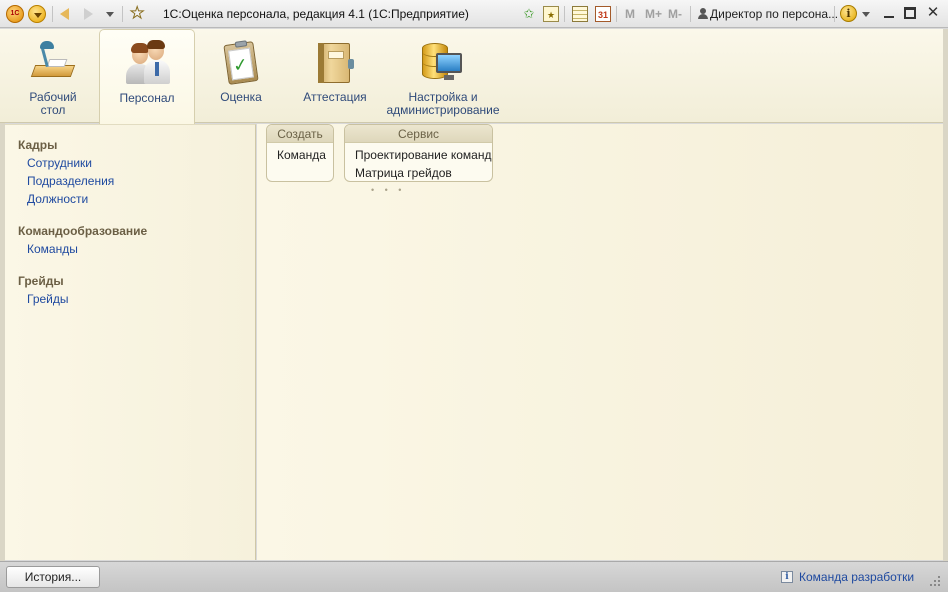 Image resolution: width=948 pixels, height=592 pixels. I want to click on people-icon, so click(147, 63).